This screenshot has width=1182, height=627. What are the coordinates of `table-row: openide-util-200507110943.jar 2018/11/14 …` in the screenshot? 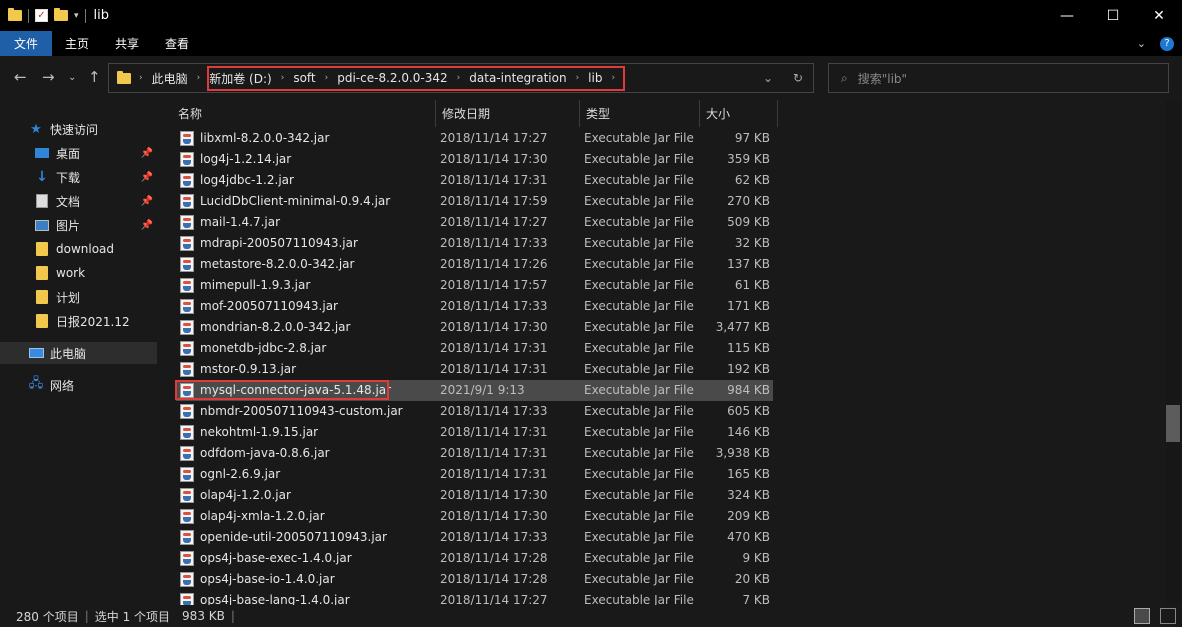 It's located at (474, 537).